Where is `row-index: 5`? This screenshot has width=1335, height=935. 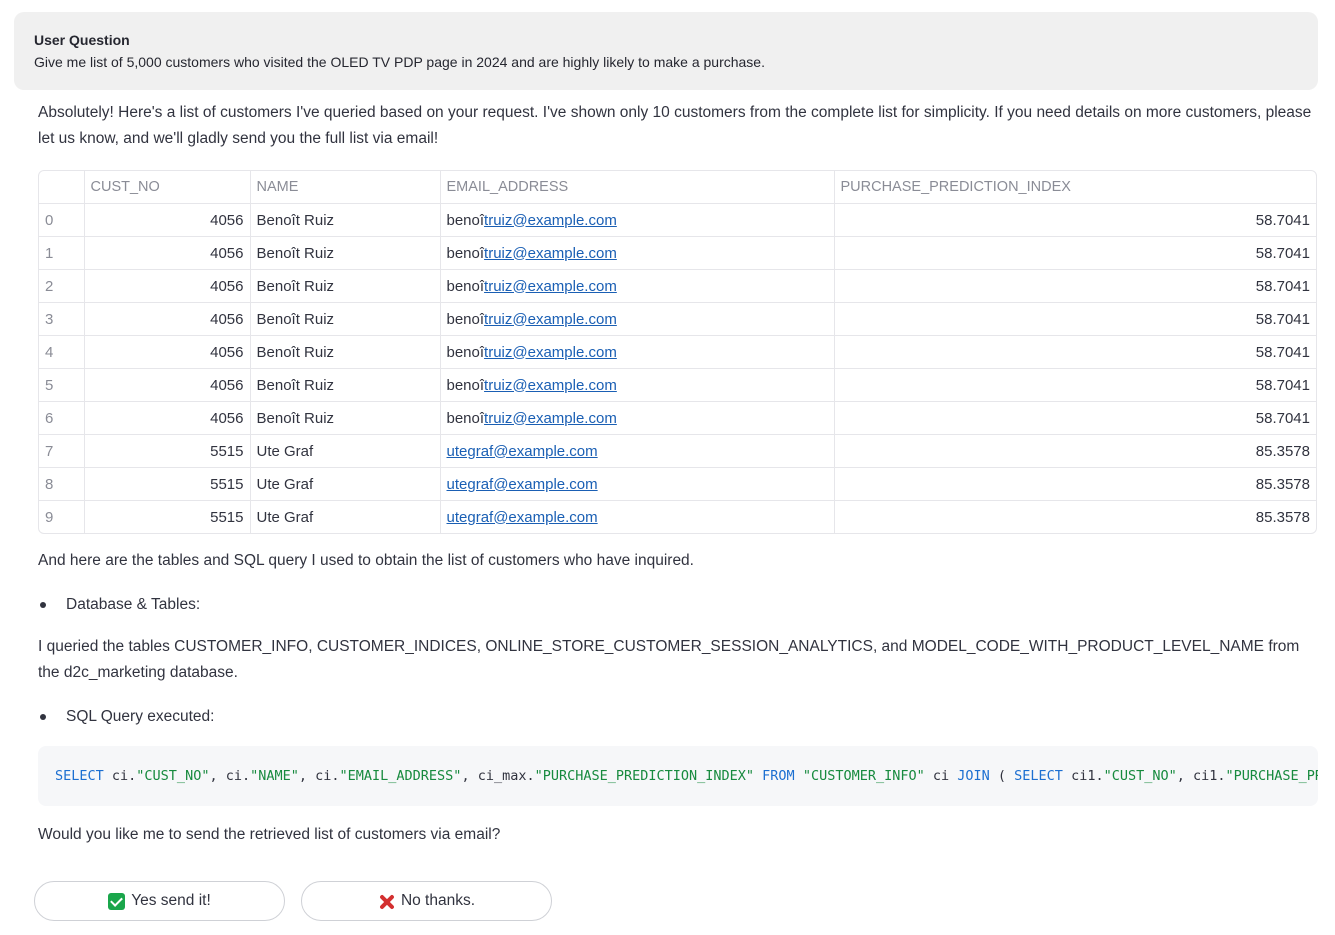 row-index: 5 is located at coordinates (62, 385).